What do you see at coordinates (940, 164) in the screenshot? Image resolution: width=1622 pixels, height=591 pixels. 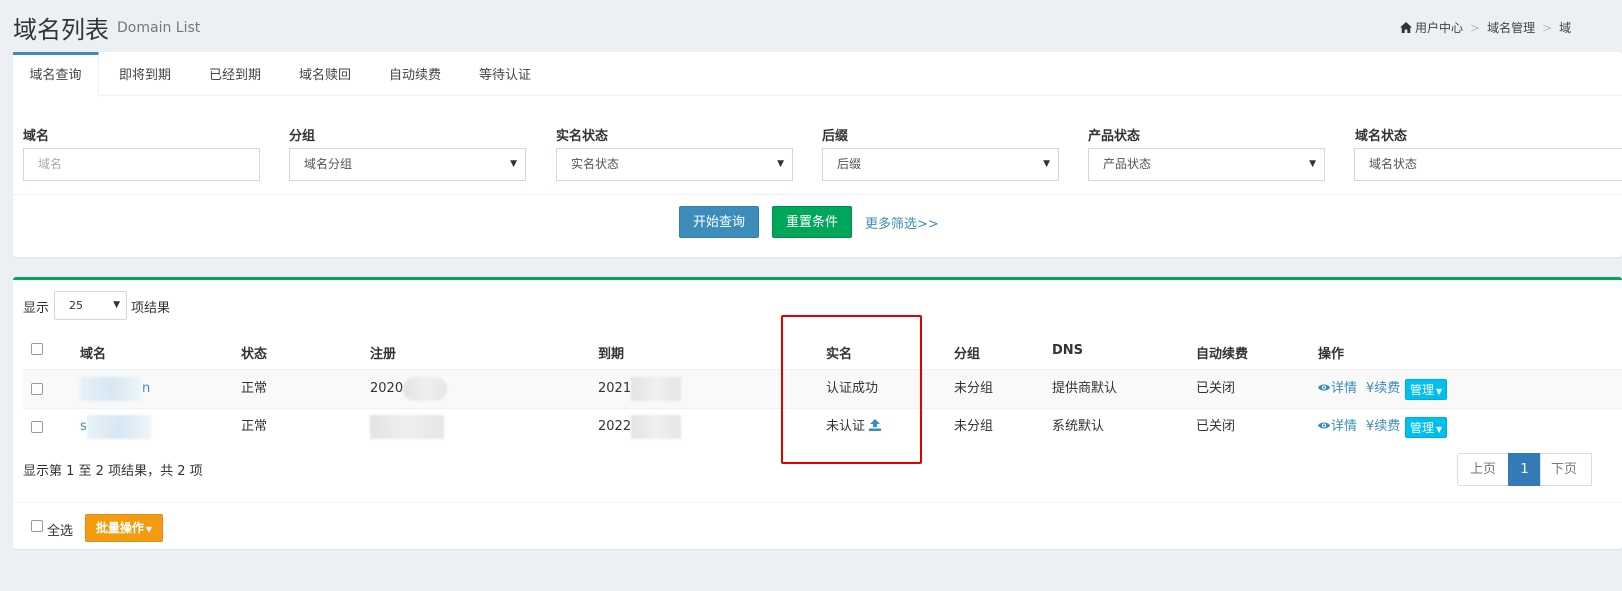 I see `suffix-select: 后缀 ▼` at bounding box center [940, 164].